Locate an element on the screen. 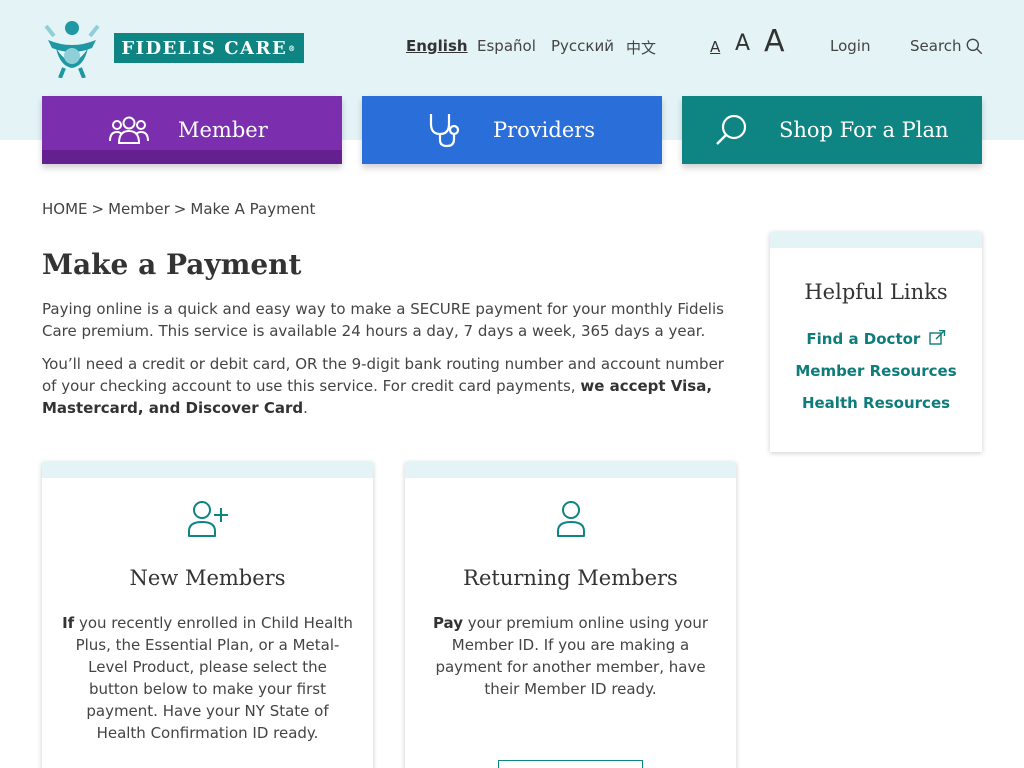  page-title: Make a Payment is located at coordinates (172, 264).